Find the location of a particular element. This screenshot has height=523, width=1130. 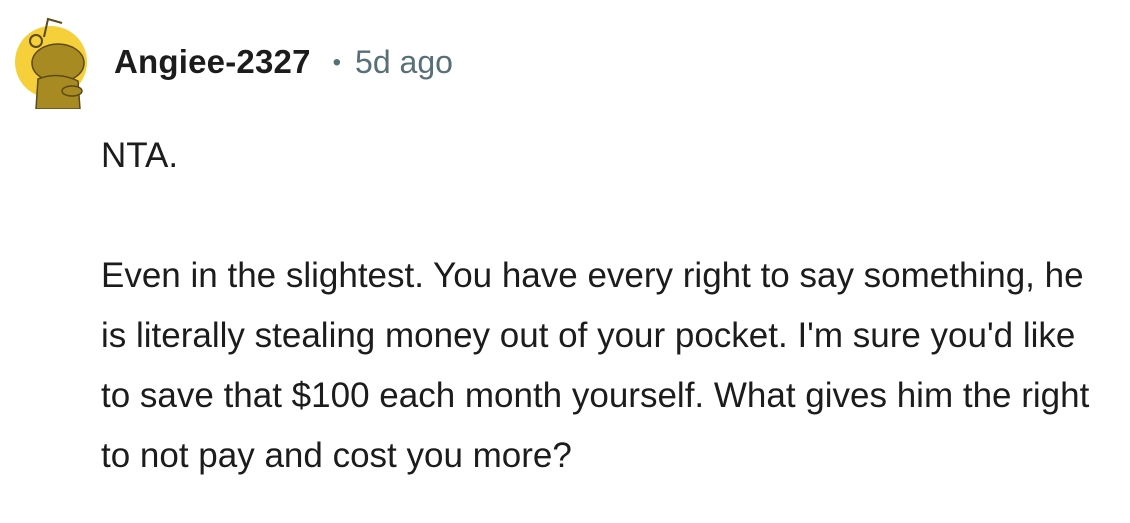

avatar is located at coordinates (51, 62).